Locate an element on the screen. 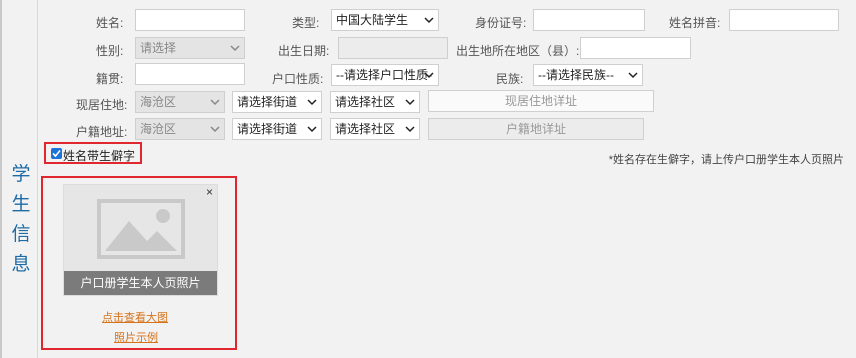 This screenshot has width=856, height=358. section-title-char: 息 is located at coordinates (21, 264).